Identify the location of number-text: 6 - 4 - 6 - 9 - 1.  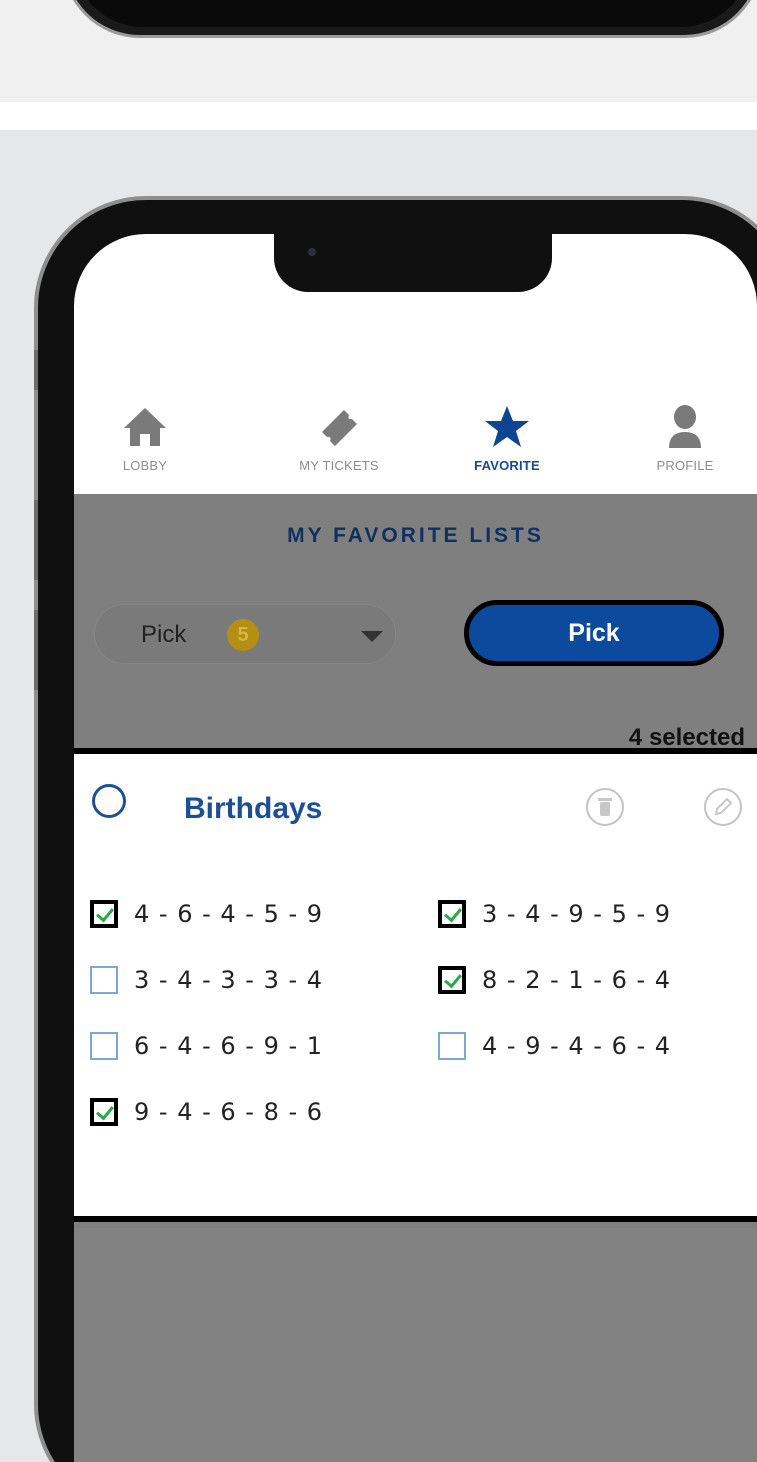
(229, 1046).